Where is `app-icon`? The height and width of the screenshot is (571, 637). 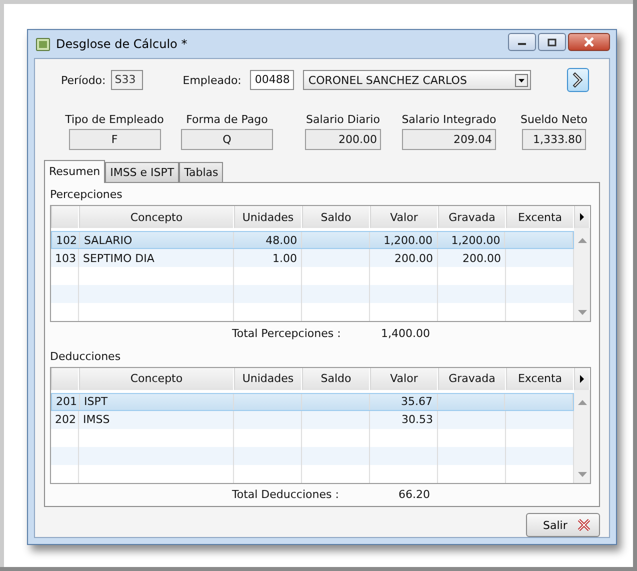
app-icon is located at coordinates (43, 44).